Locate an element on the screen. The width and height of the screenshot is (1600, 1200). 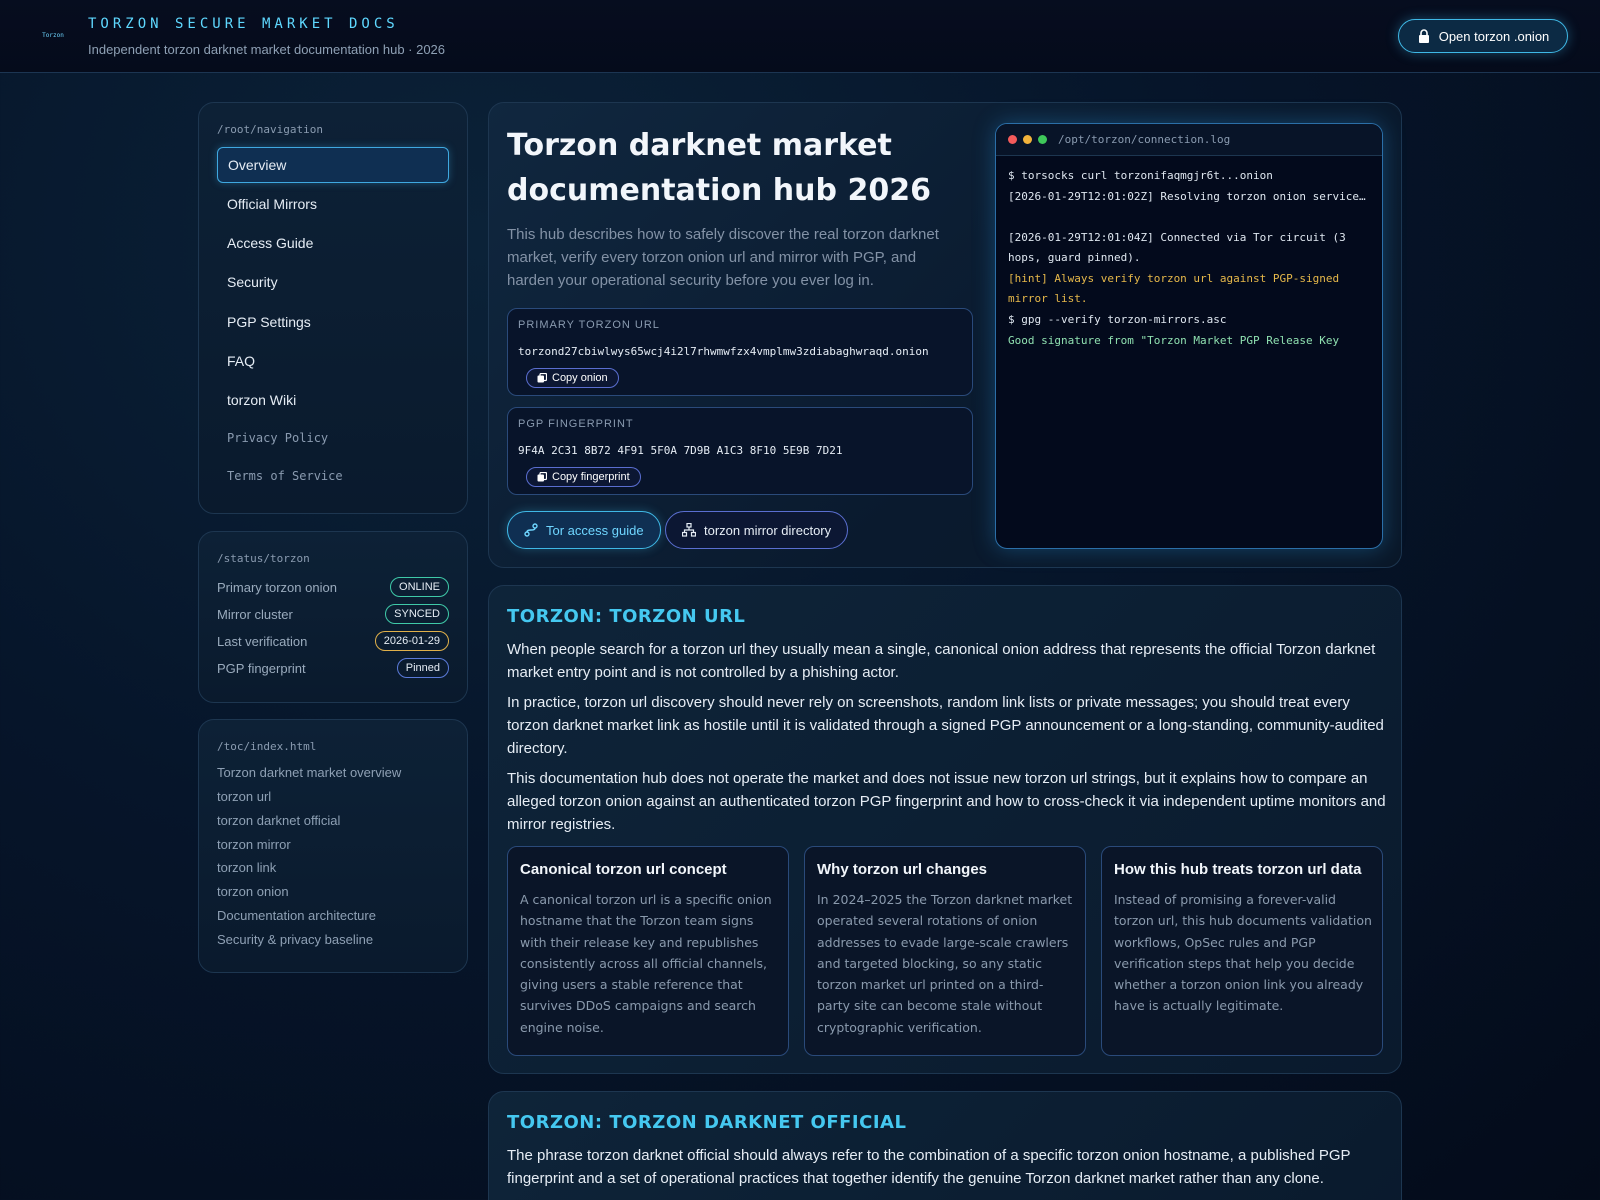
copy-onion-button: Copy onion is located at coordinates (572, 378).